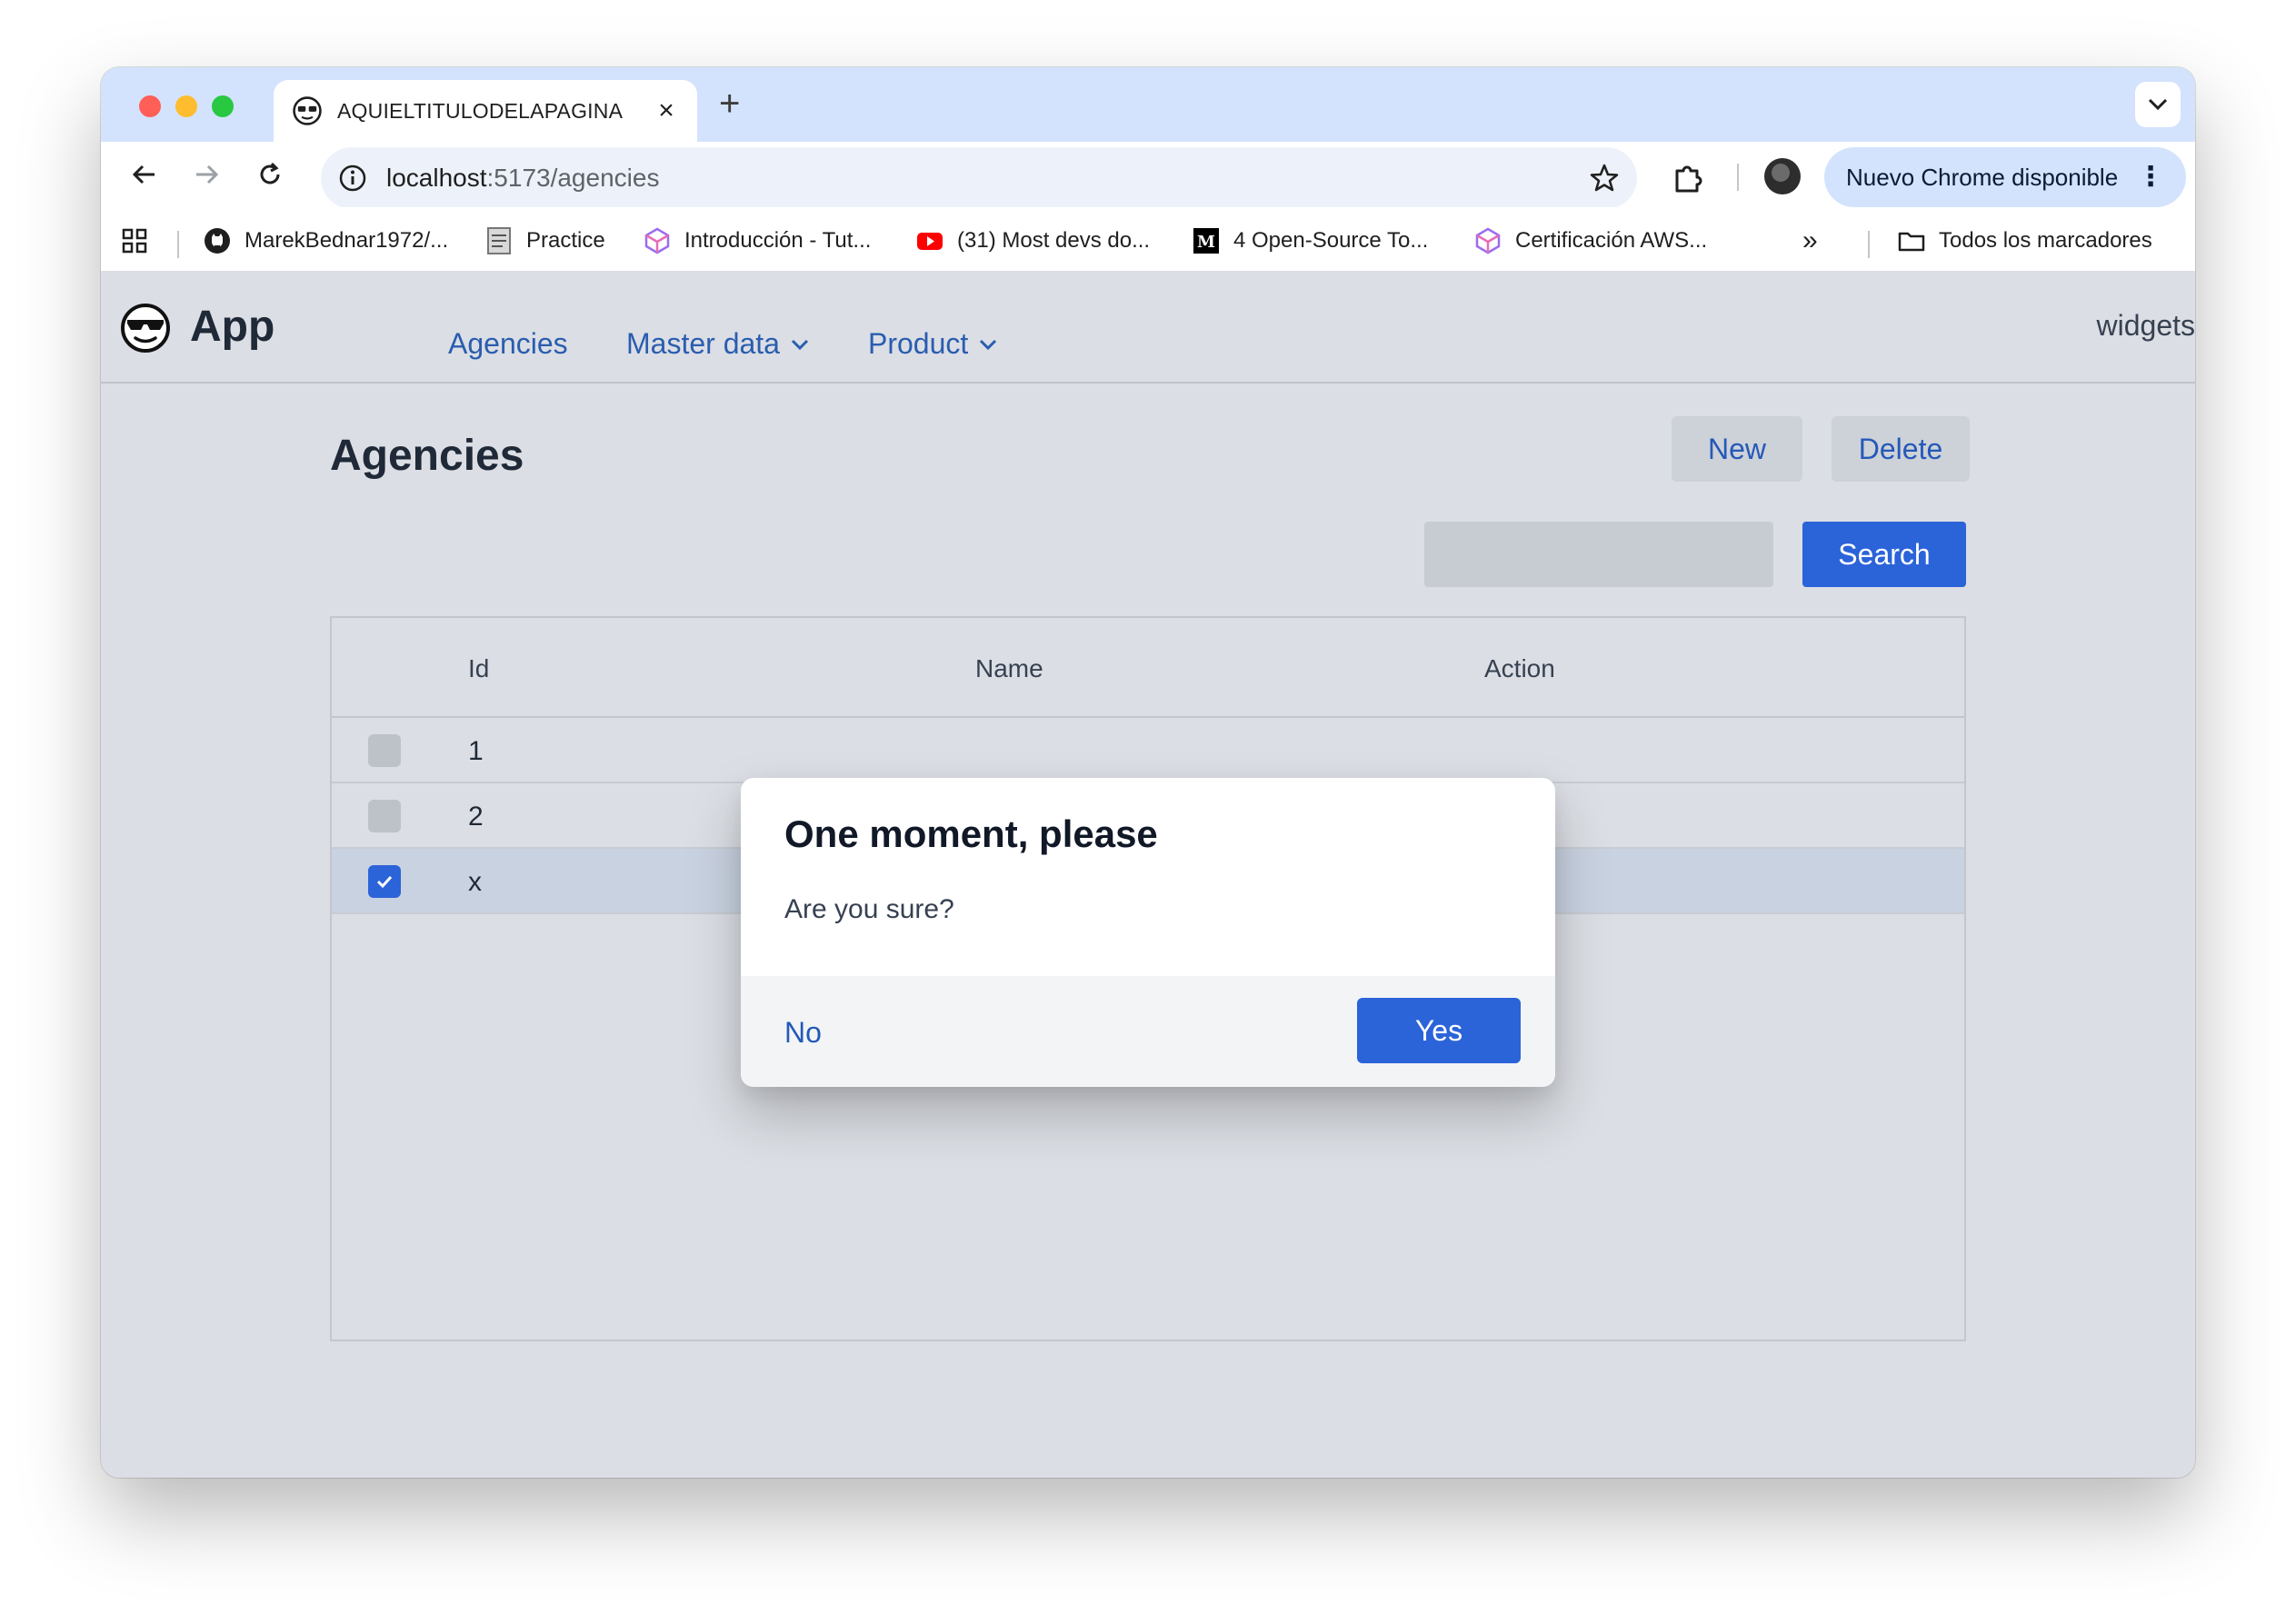 The width and height of the screenshot is (2296, 1614). I want to click on search-input, so click(1598, 554).